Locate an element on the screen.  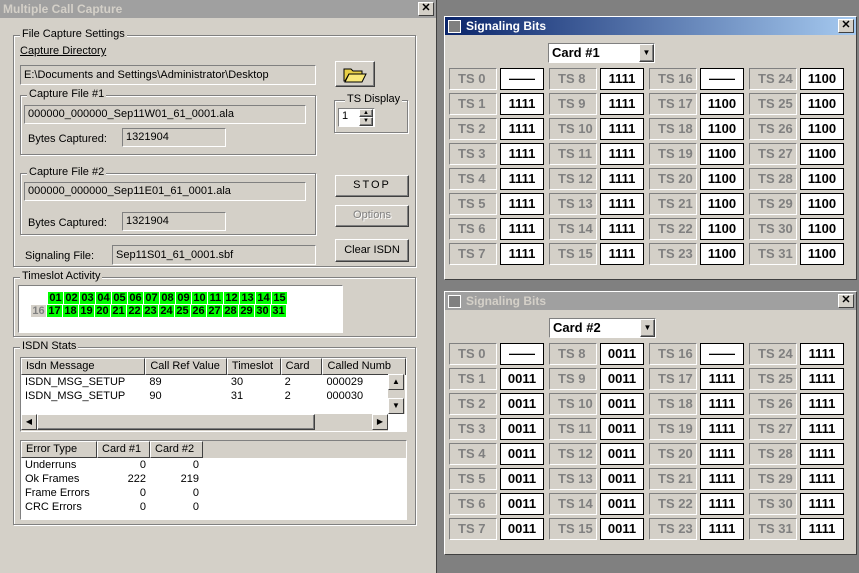
card-select-value: Card #1 is located at coordinates (576, 52).